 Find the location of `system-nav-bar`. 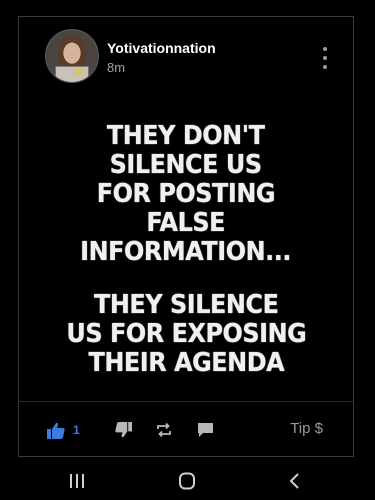

system-nav-bar is located at coordinates (187, 481).